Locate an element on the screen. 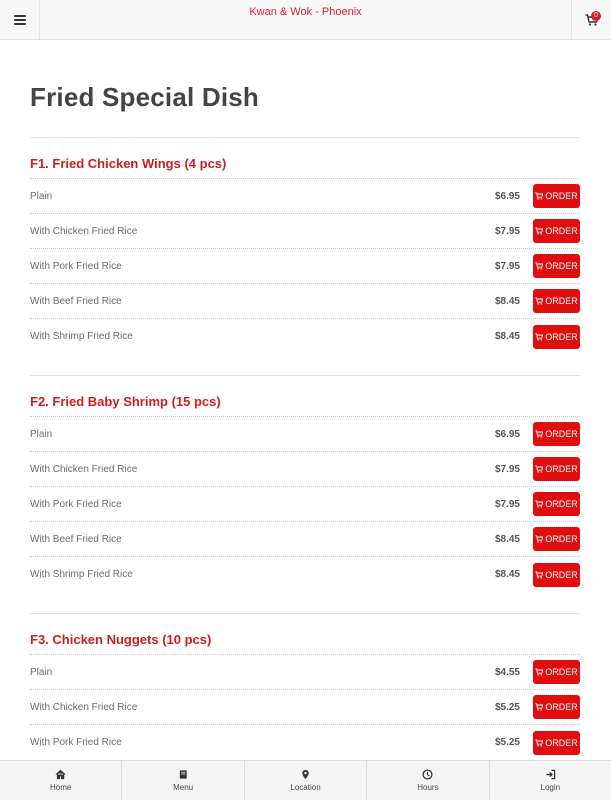 The height and width of the screenshot is (800, 611). item-price: $4.55 is located at coordinates (507, 672).